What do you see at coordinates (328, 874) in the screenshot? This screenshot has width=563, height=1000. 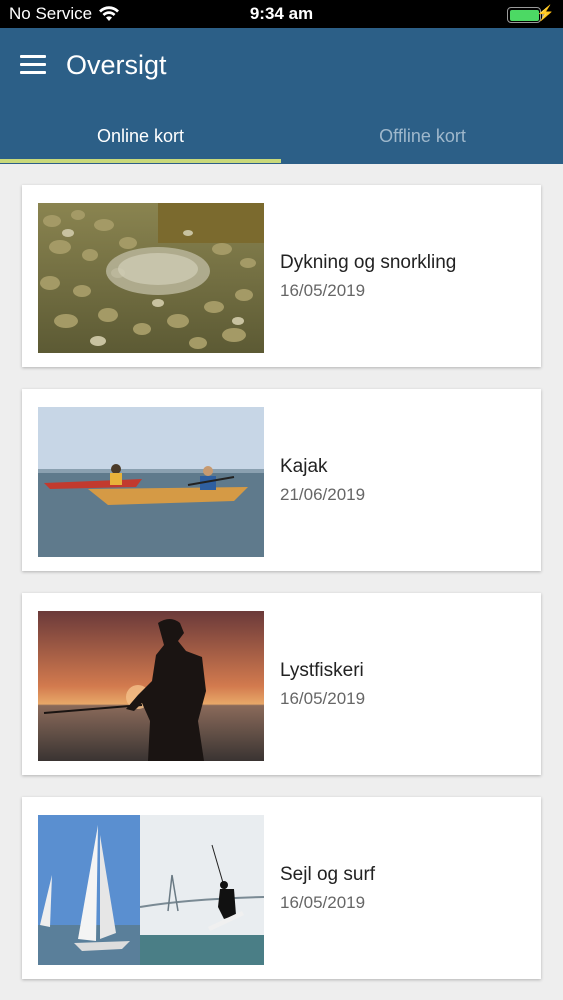 I see `card-title: Sejl og surf` at bounding box center [328, 874].